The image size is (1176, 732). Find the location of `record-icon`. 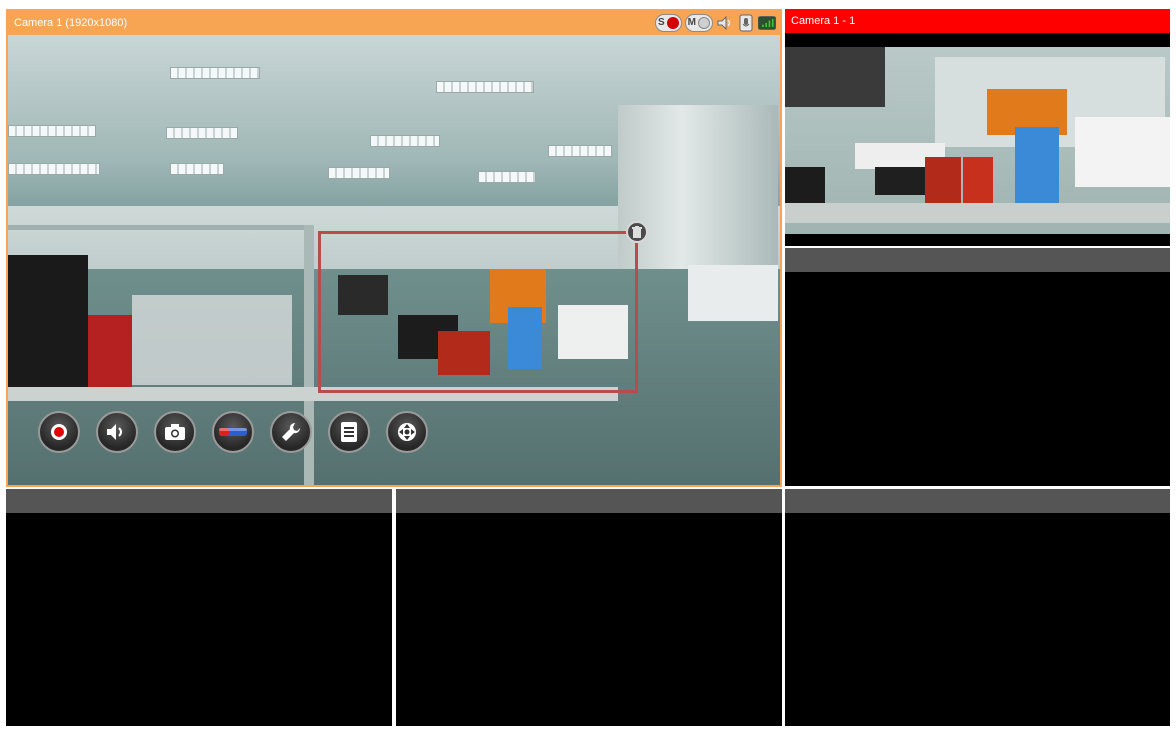

record-icon is located at coordinates (59, 432).